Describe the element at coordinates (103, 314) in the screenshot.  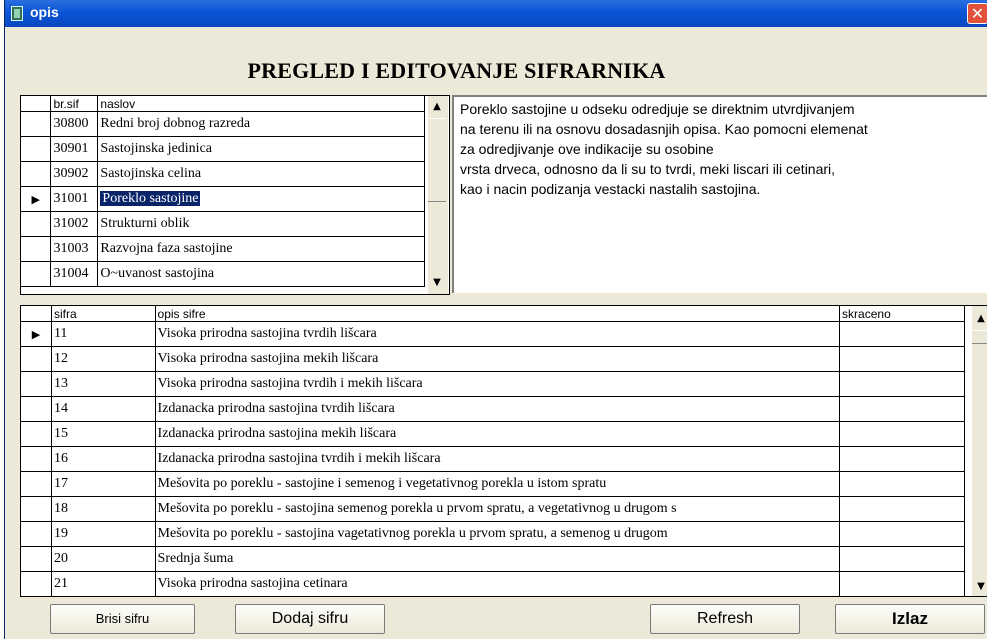
I see `column-header-sifra: sifra` at that location.